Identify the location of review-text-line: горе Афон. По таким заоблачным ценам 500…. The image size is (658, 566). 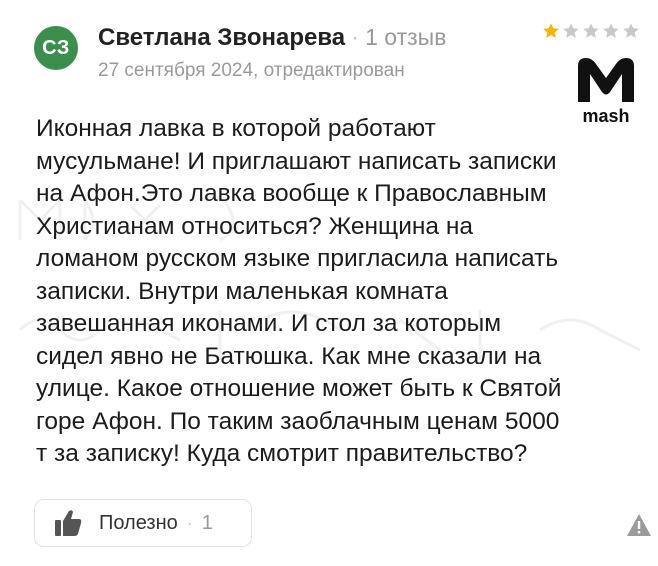
(298, 421).